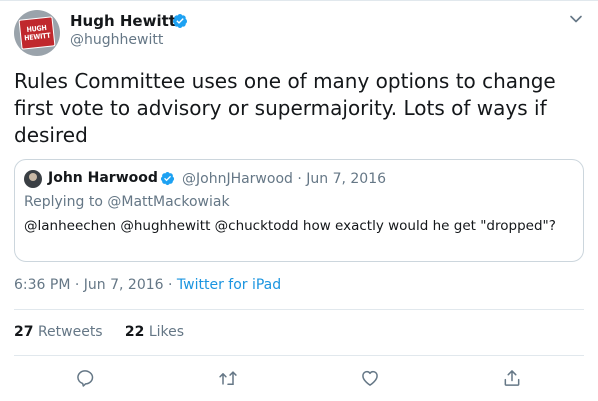 The height and width of the screenshot is (401, 598). Describe the element at coordinates (70, 332) in the screenshot. I see `retweets-label: Retweets` at that location.